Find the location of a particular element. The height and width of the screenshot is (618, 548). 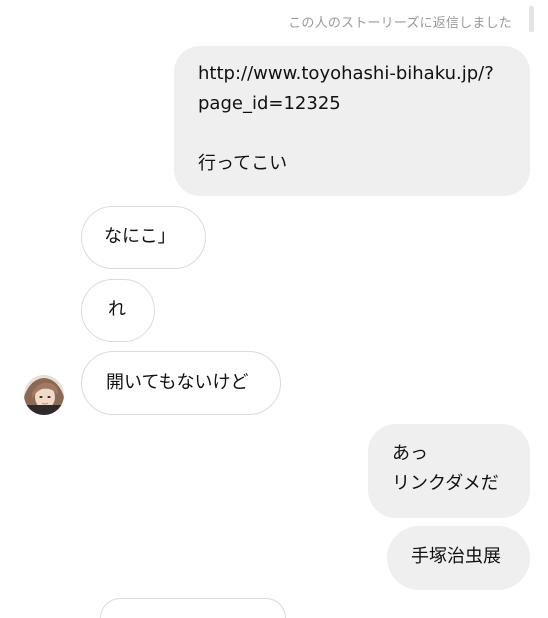

received-message-bubble: なにこ」 is located at coordinates (143, 237).